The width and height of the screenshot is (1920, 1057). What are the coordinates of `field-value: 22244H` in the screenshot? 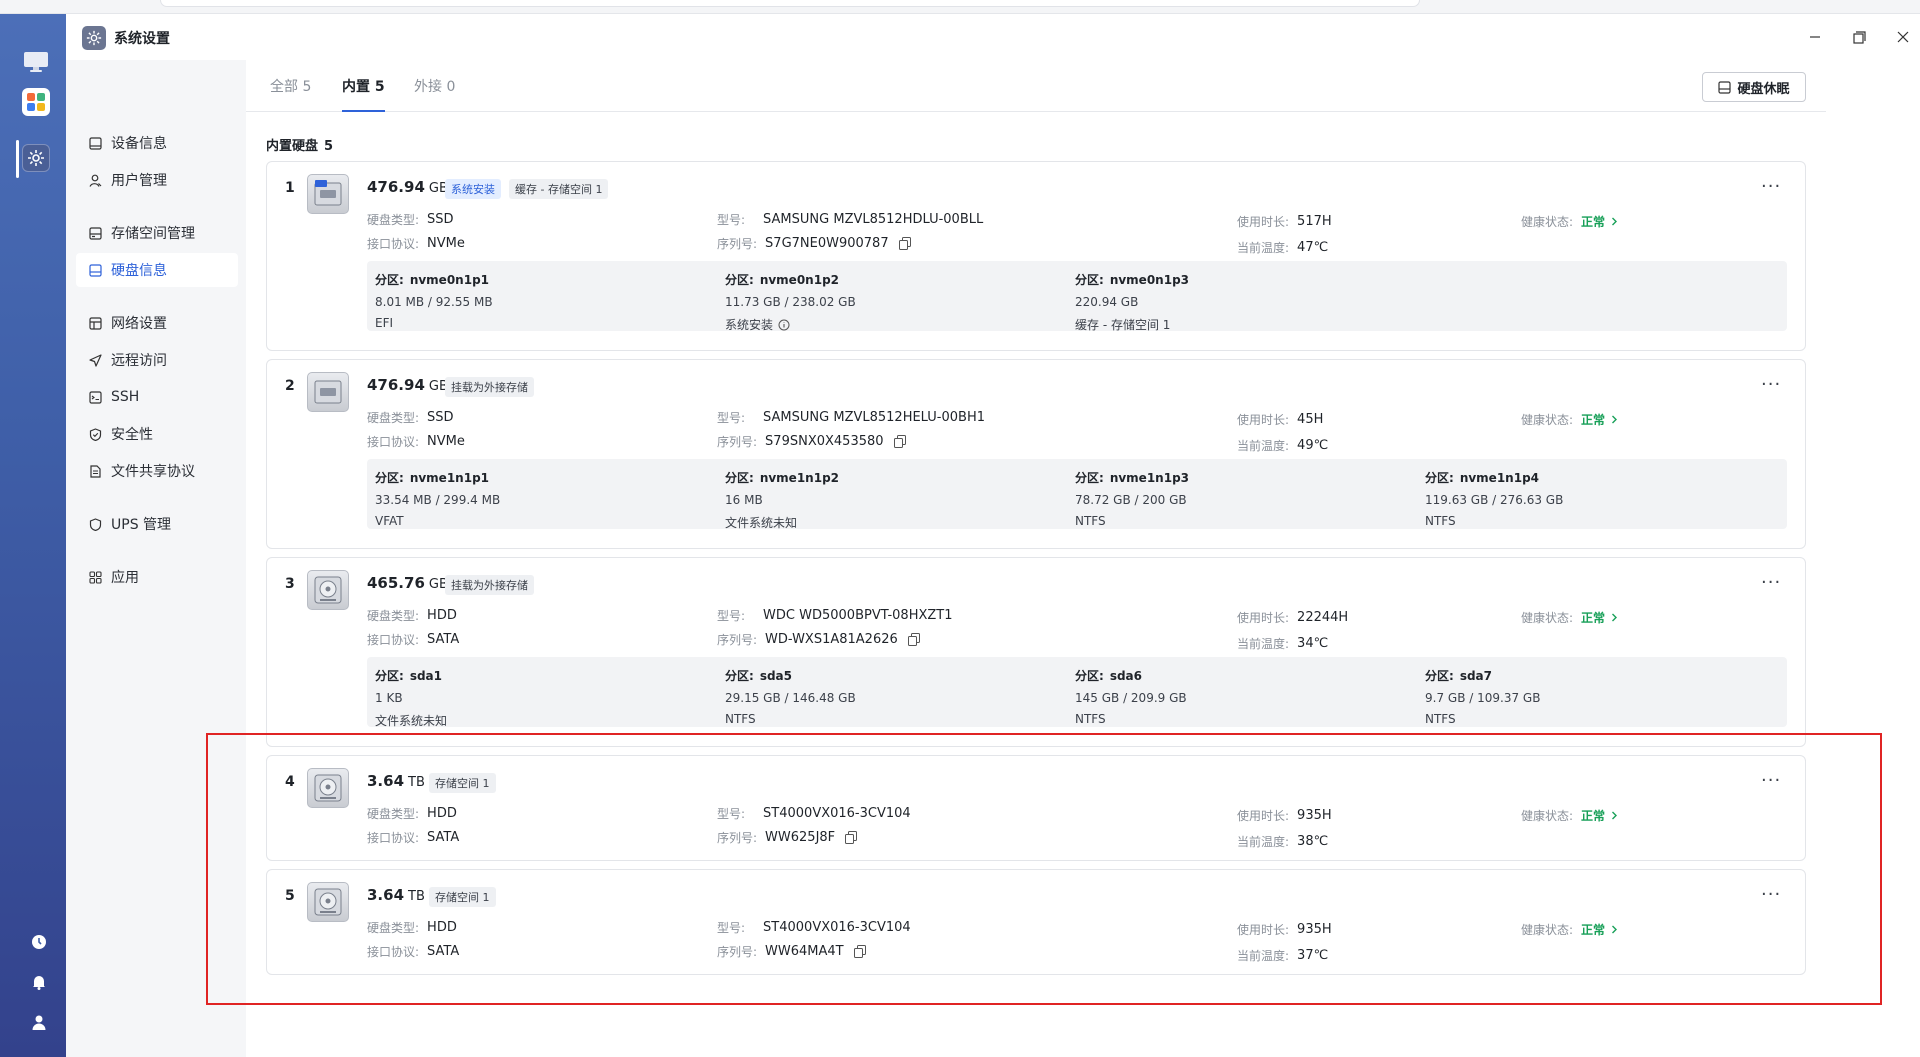 It's located at (1323, 617).